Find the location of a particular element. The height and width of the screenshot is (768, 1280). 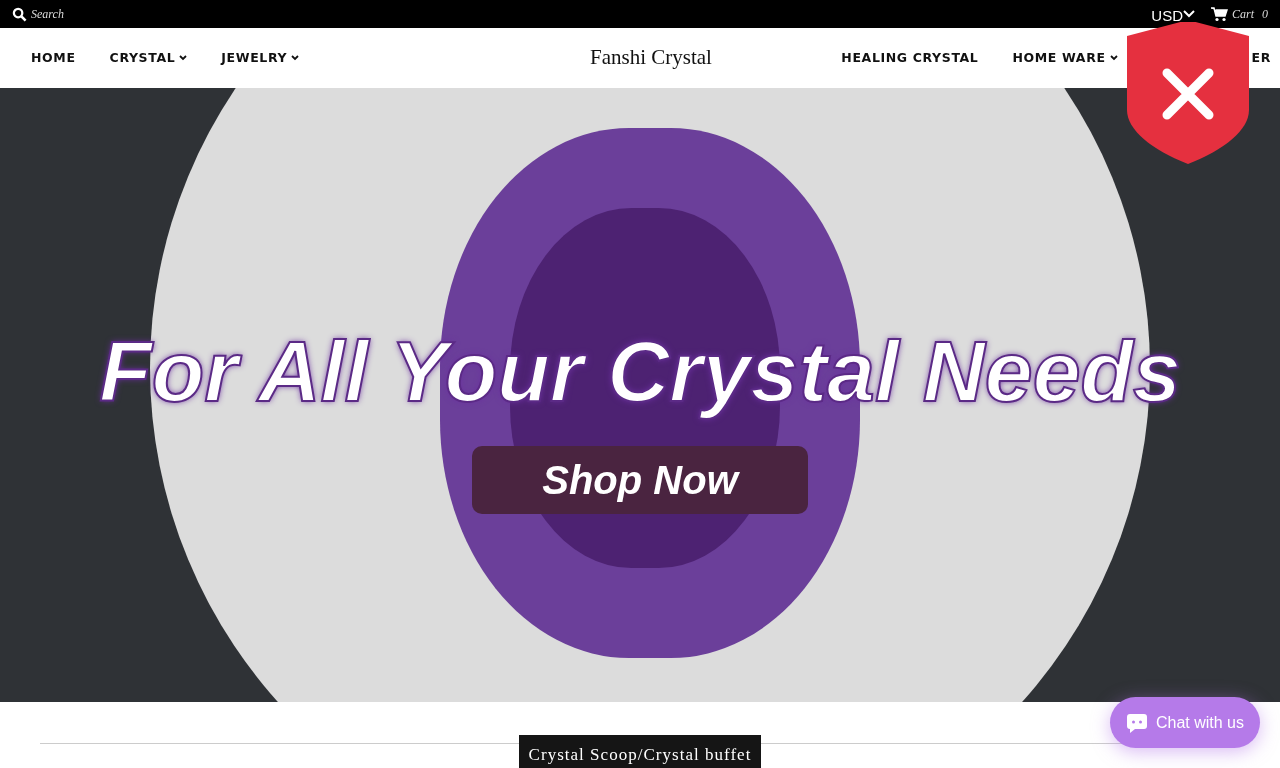

nav-link: HEALING CRYSTAL is located at coordinates (910, 58).